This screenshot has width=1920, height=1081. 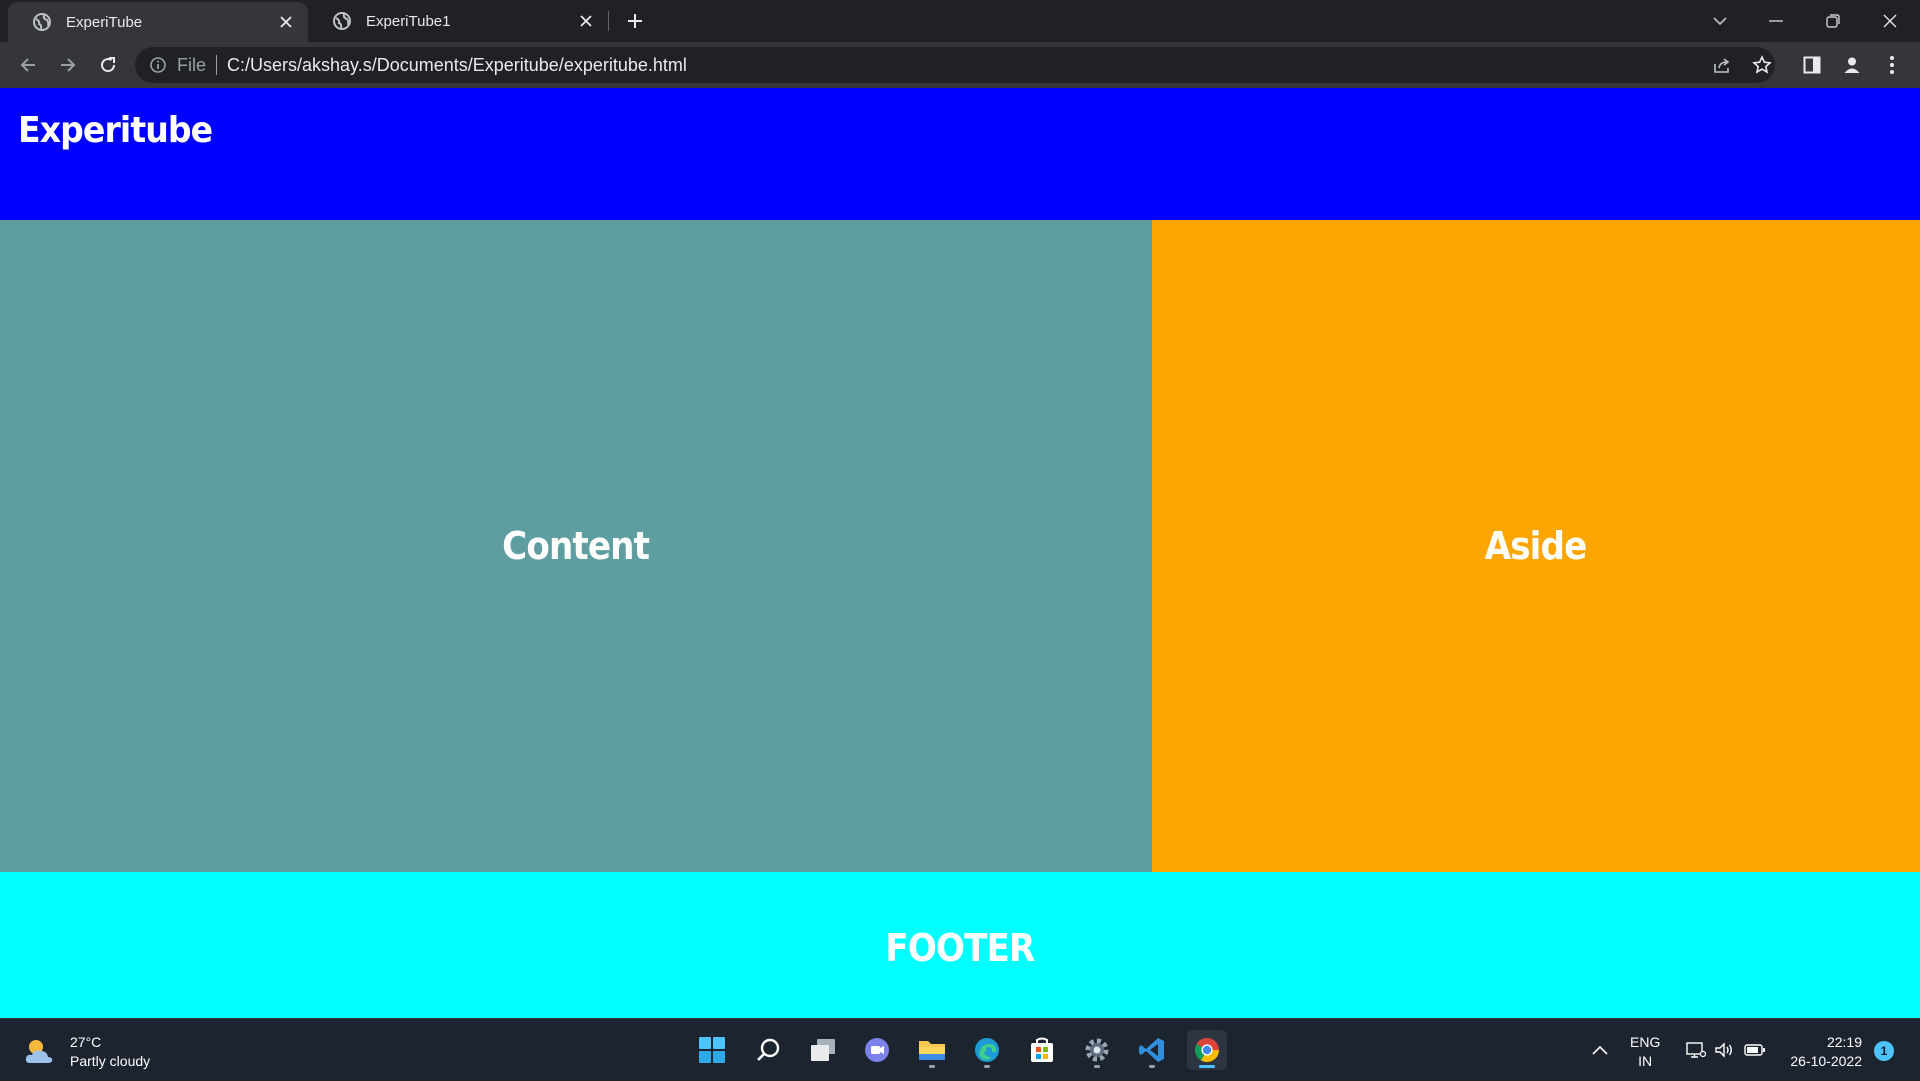 What do you see at coordinates (608, 21) in the screenshot?
I see `tab-divider` at bounding box center [608, 21].